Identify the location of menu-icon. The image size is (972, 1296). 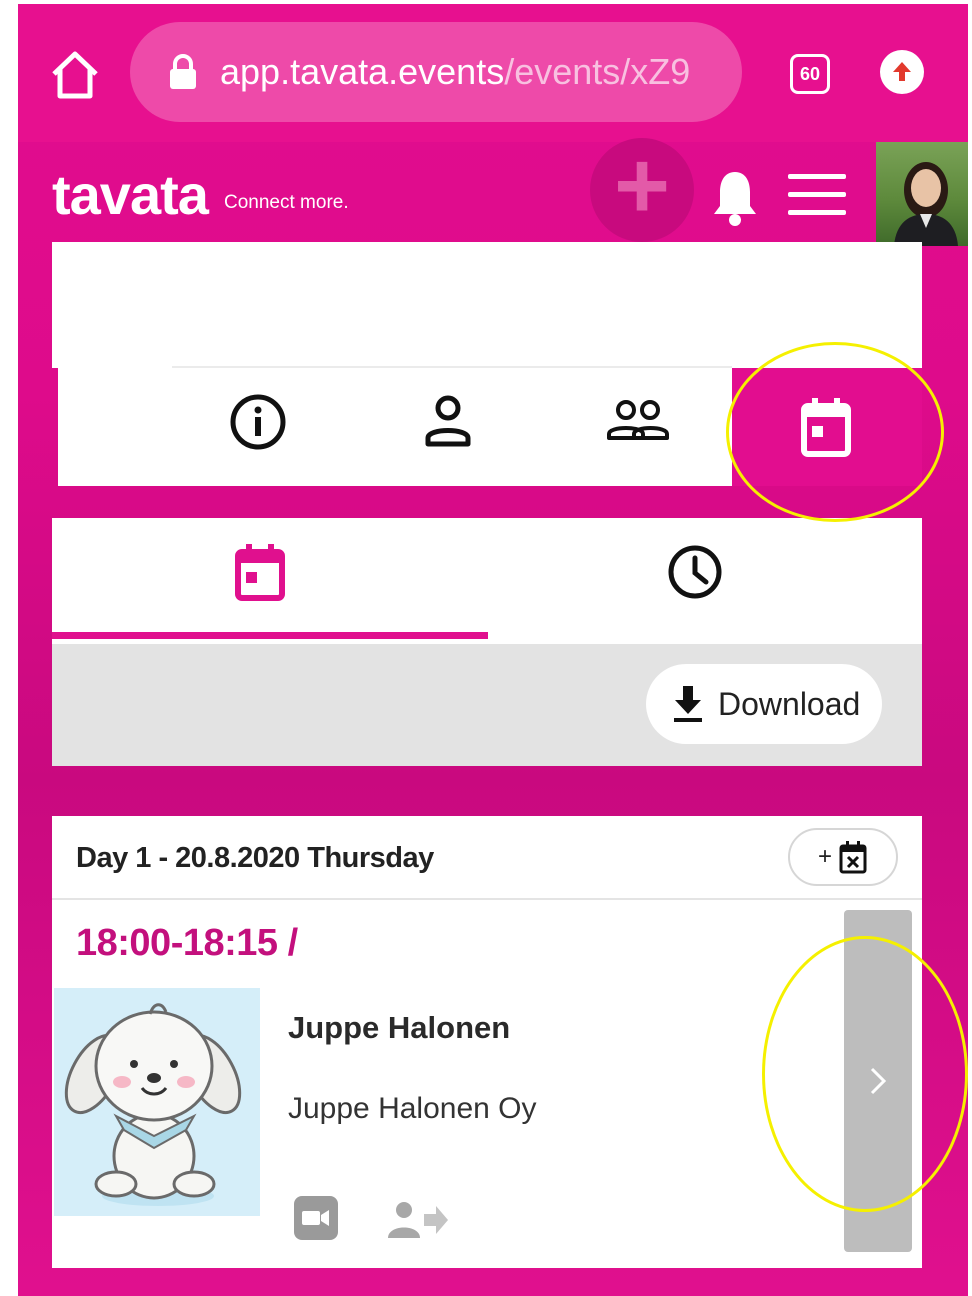
(817, 195).